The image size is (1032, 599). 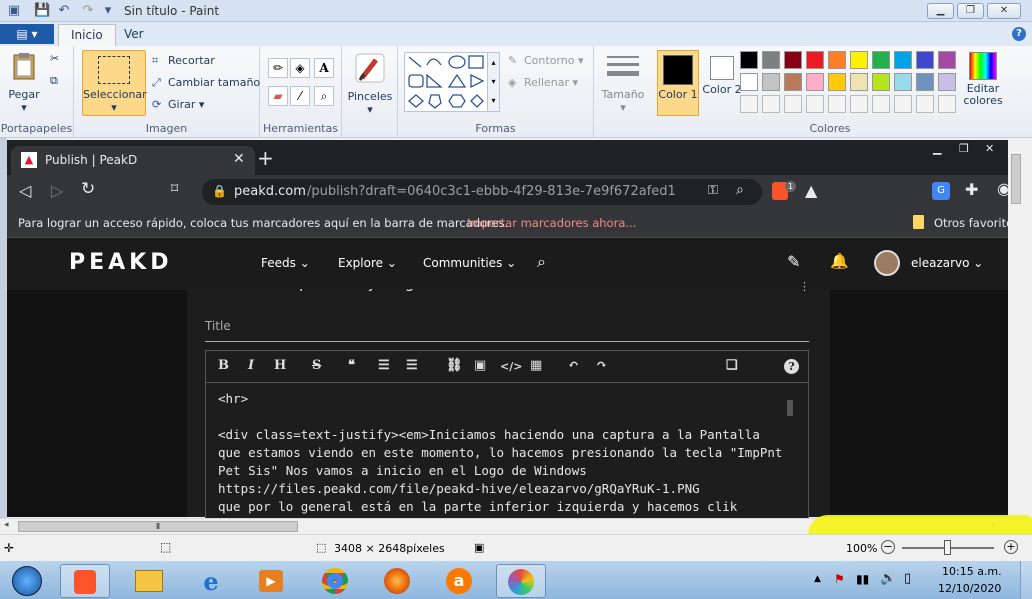 What do you see at coordinates (811, 190) in the screenshot?
I see `brave-rewards-icon: ▲` at bounding box center [811, 190].